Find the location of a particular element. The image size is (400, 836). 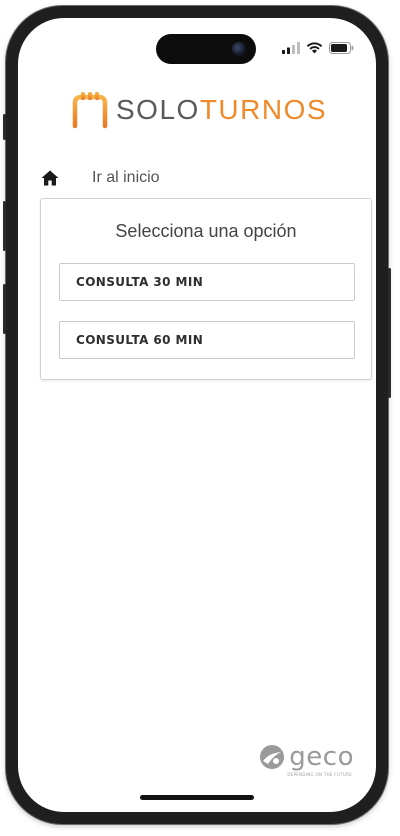

geco-logo-icon is located at coordinates (272, 757).